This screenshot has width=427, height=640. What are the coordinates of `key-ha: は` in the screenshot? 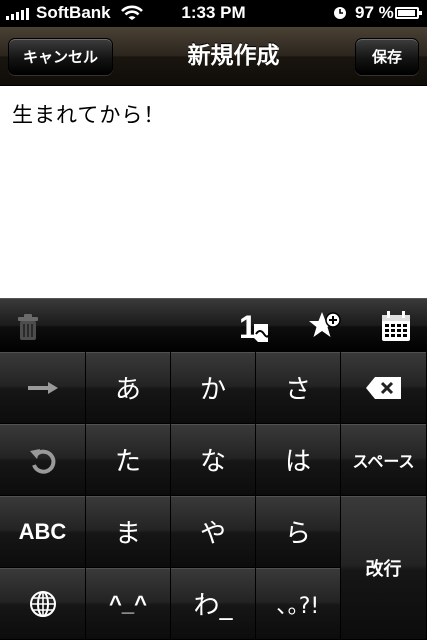 It's located at (298, 460).